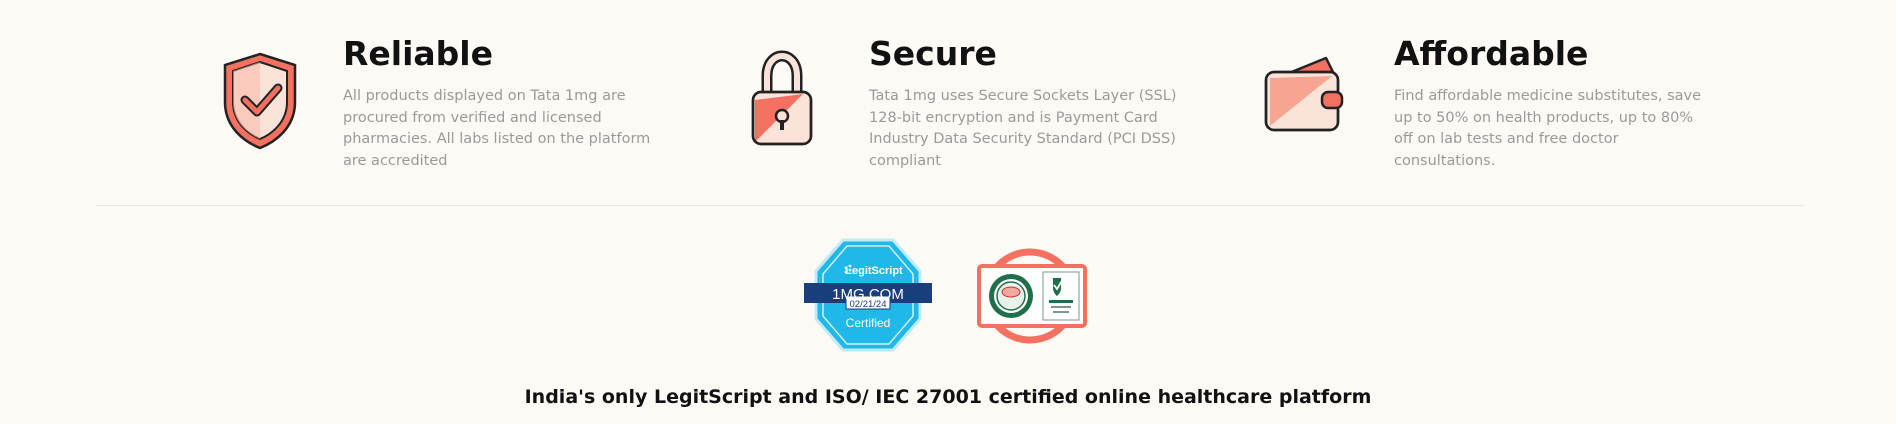  Describe the element at coordinates (1011, 296) in the screenshot. I see `iso-seal-icon` at that location.